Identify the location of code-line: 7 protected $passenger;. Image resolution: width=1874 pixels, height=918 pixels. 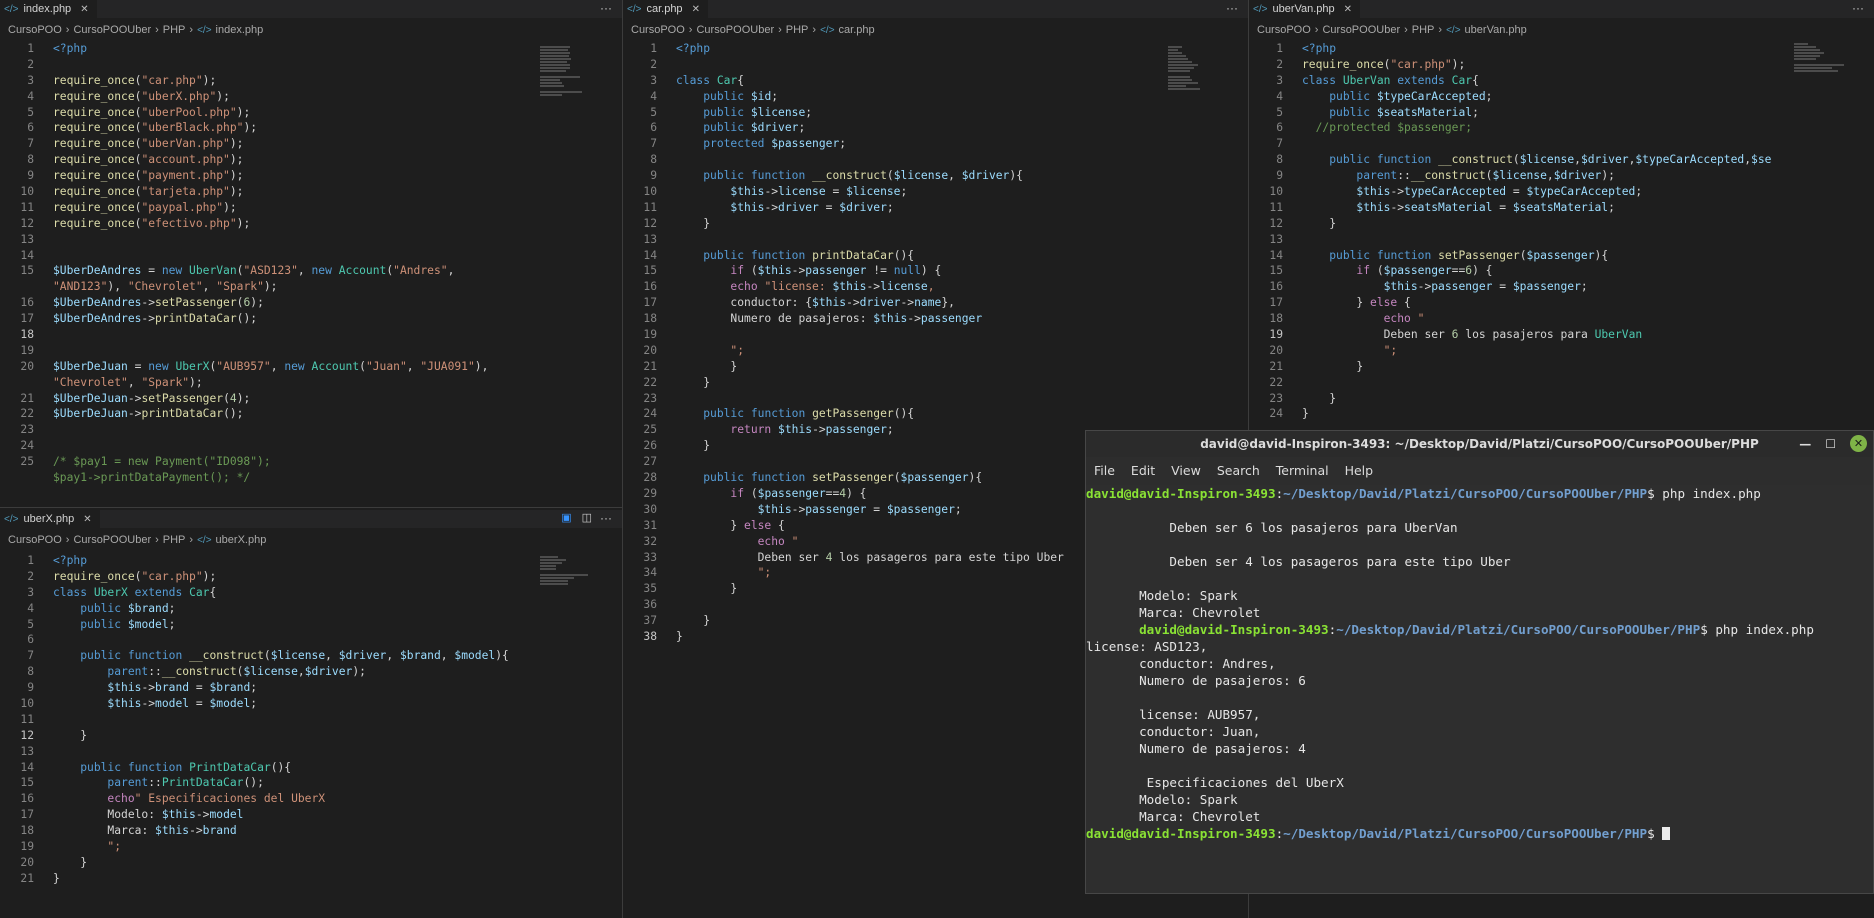
(935, 144).